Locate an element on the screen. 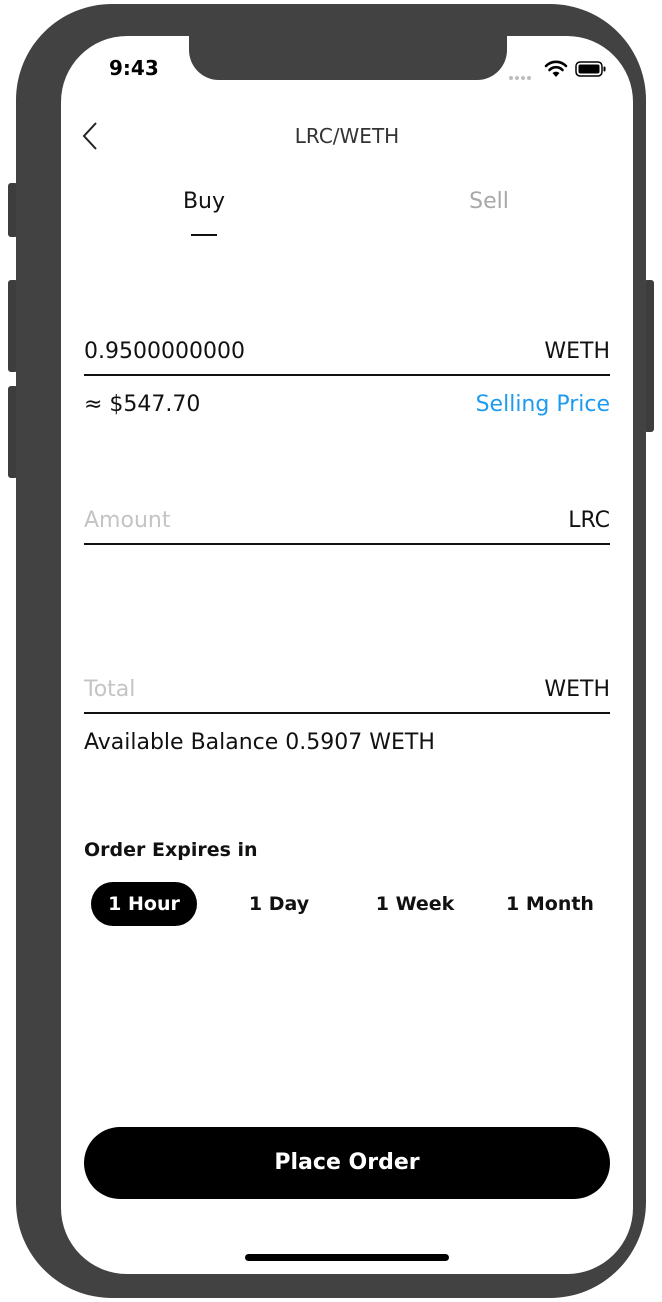 The width and height of the screenshot is (662, 1302). price-unit: WETH is located at coordinates (577, 351).